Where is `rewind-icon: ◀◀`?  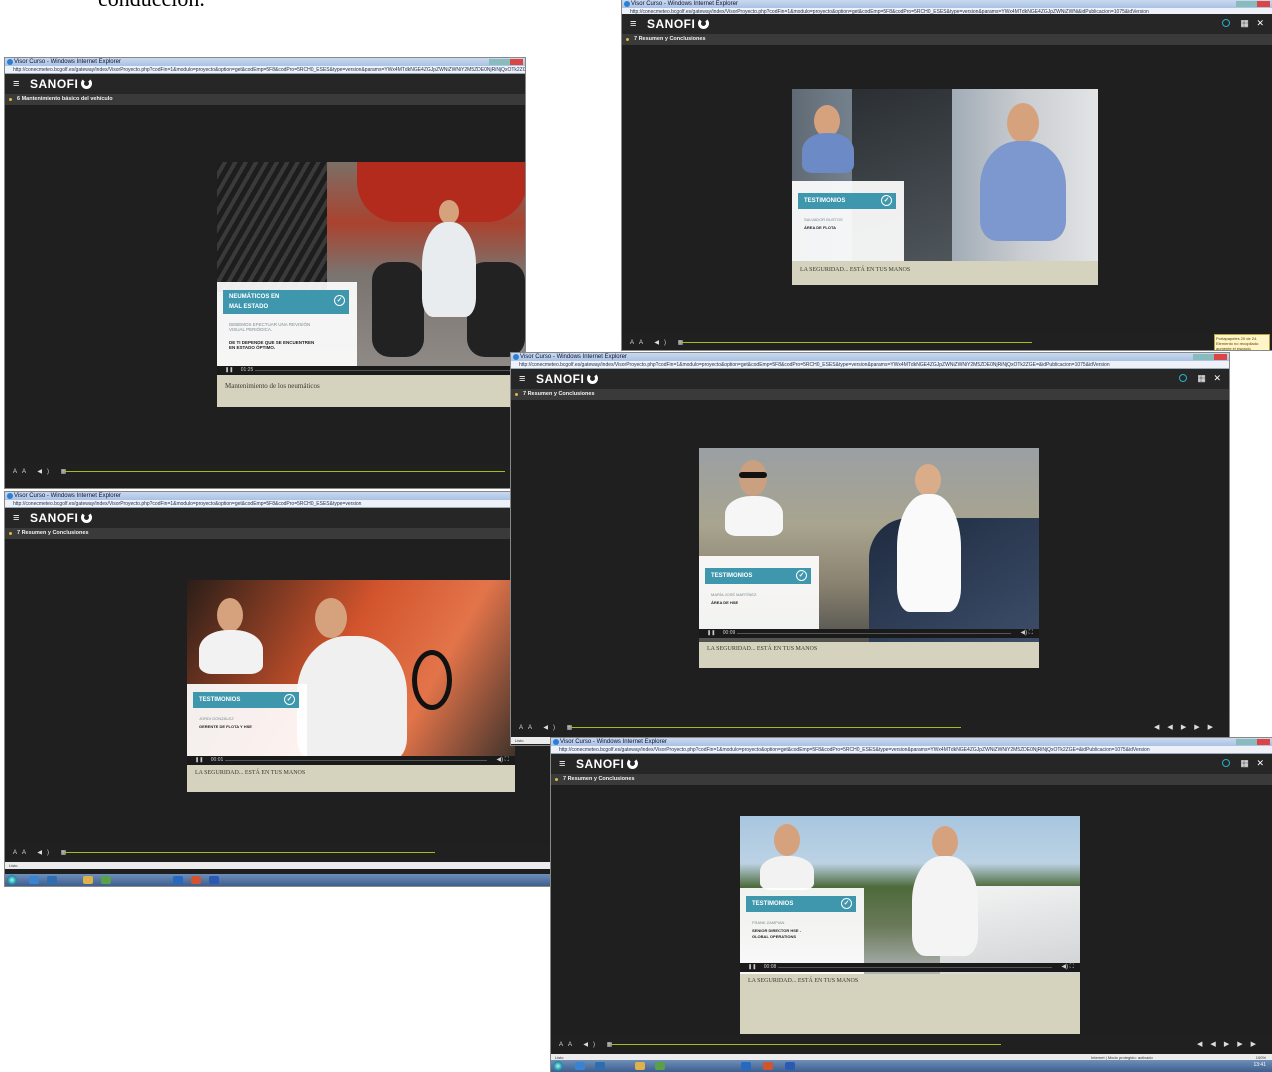
rewind-icon: ◀◀ is located at coordinates (1167, 727).